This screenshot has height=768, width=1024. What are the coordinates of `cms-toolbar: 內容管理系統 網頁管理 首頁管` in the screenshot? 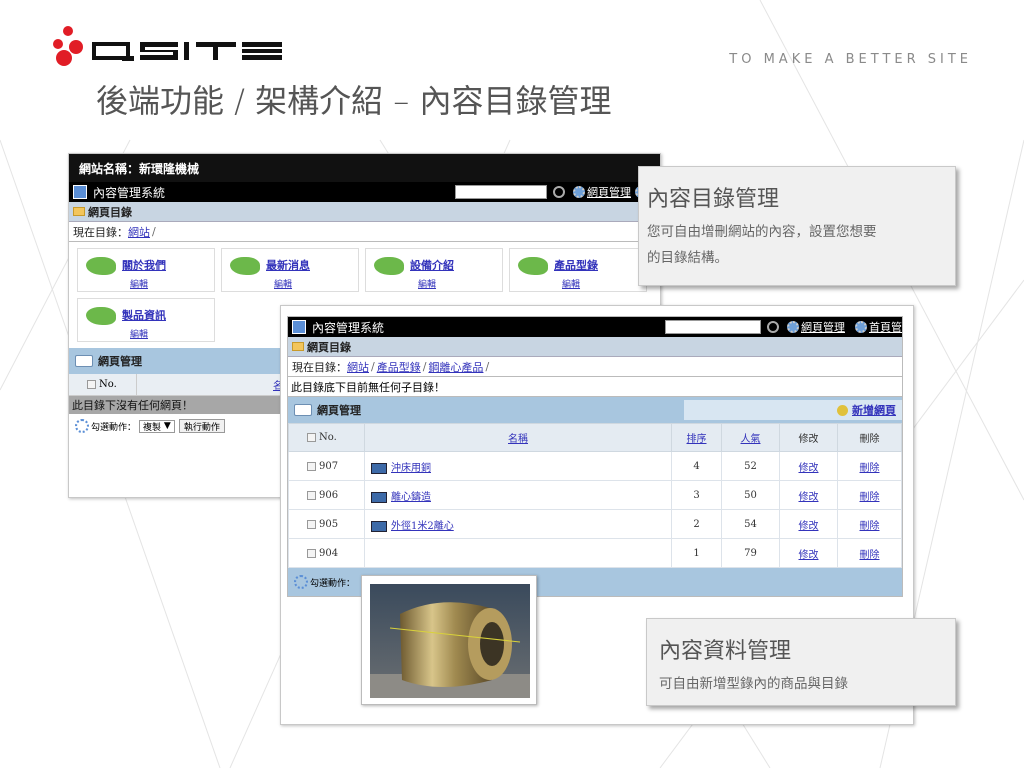 It's located at (595, 327).